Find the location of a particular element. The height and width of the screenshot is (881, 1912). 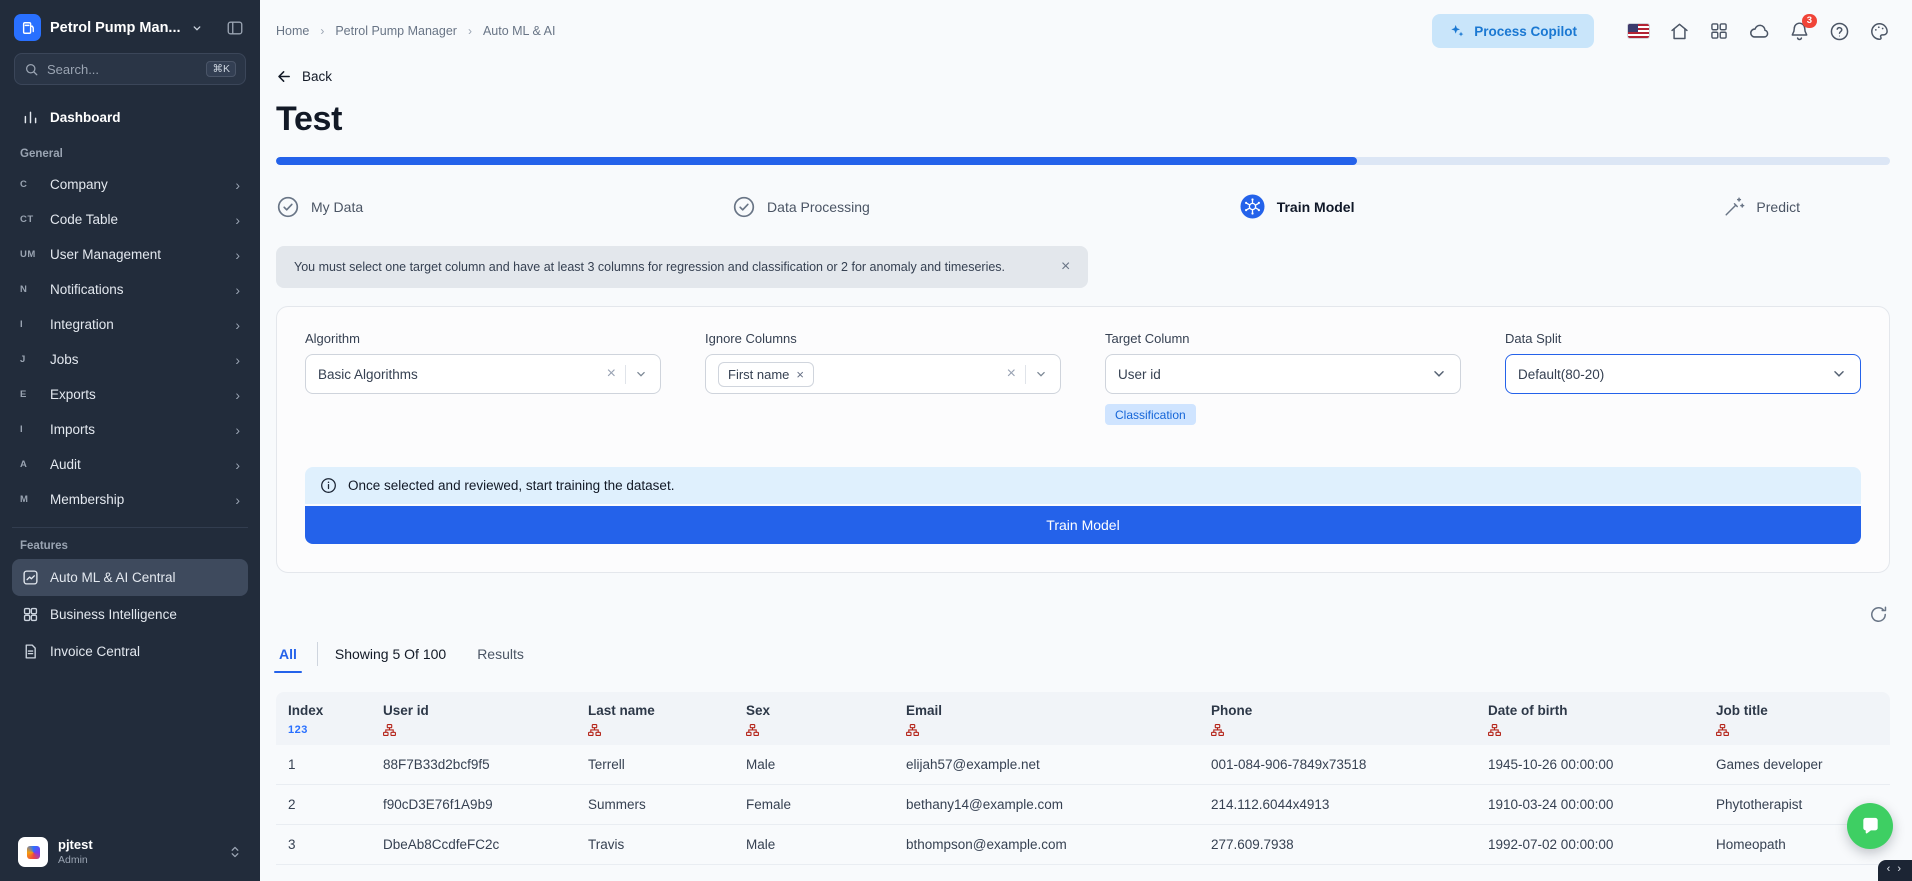

chat-widget-button is located at coordinates (1870, 826).